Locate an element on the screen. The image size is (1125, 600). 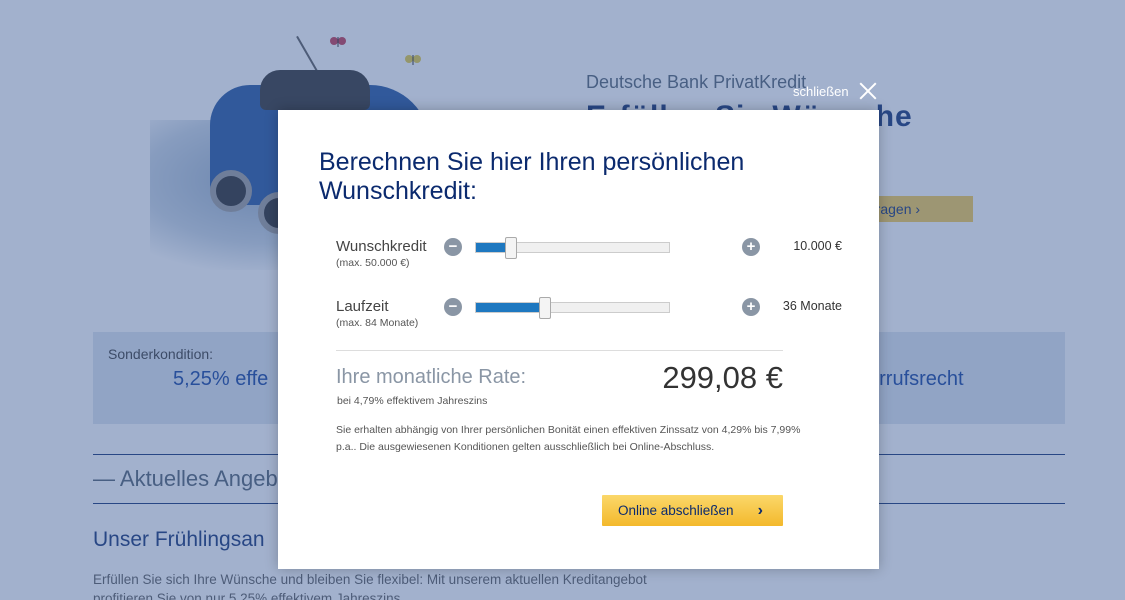
close-label: schließen is located at coordinates (821, 91).